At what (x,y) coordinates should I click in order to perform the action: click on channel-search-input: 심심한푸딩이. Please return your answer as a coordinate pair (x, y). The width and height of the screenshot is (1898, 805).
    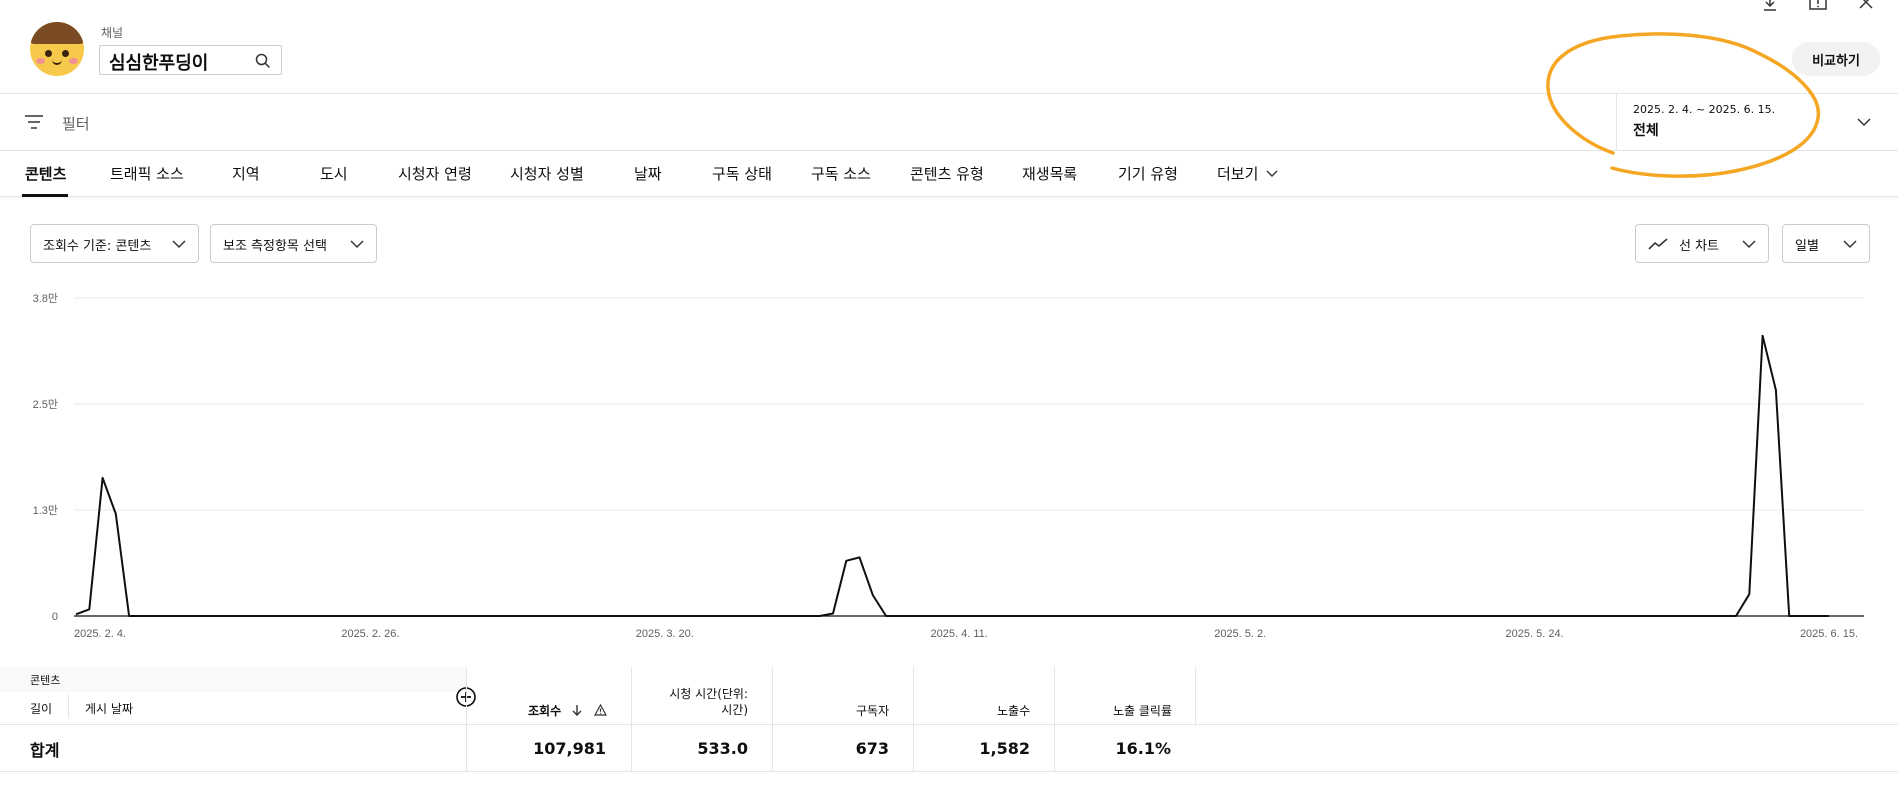
    Looking at the image, I should click on (190, 60).